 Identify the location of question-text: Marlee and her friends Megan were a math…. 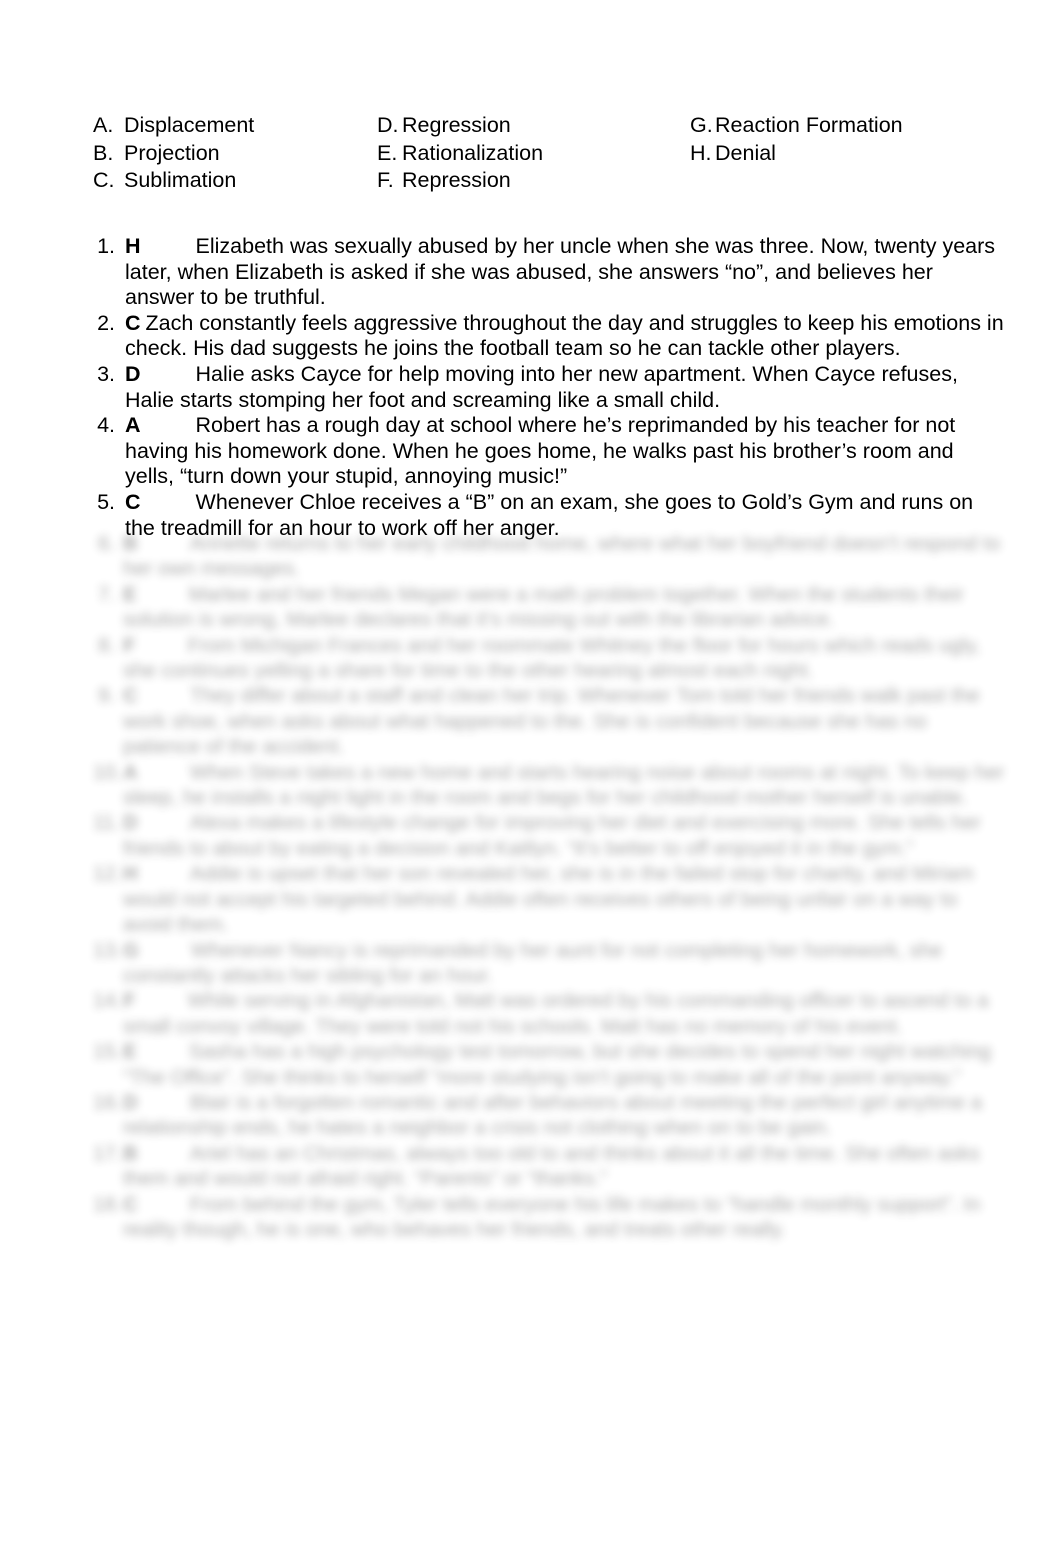
(543, 607).